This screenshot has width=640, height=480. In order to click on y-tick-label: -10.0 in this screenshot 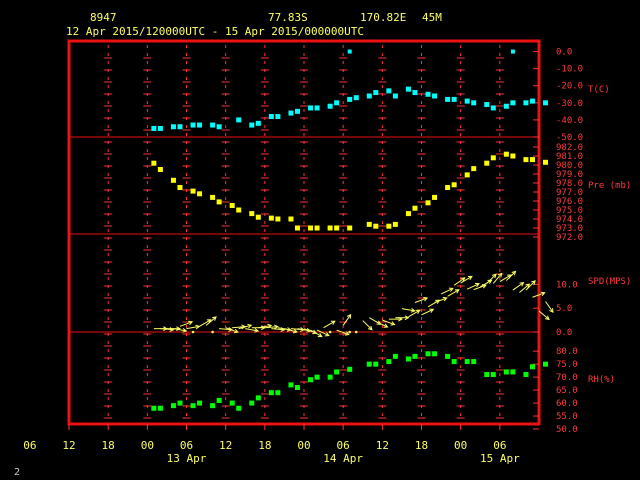, I will do `click(569, 70)`.